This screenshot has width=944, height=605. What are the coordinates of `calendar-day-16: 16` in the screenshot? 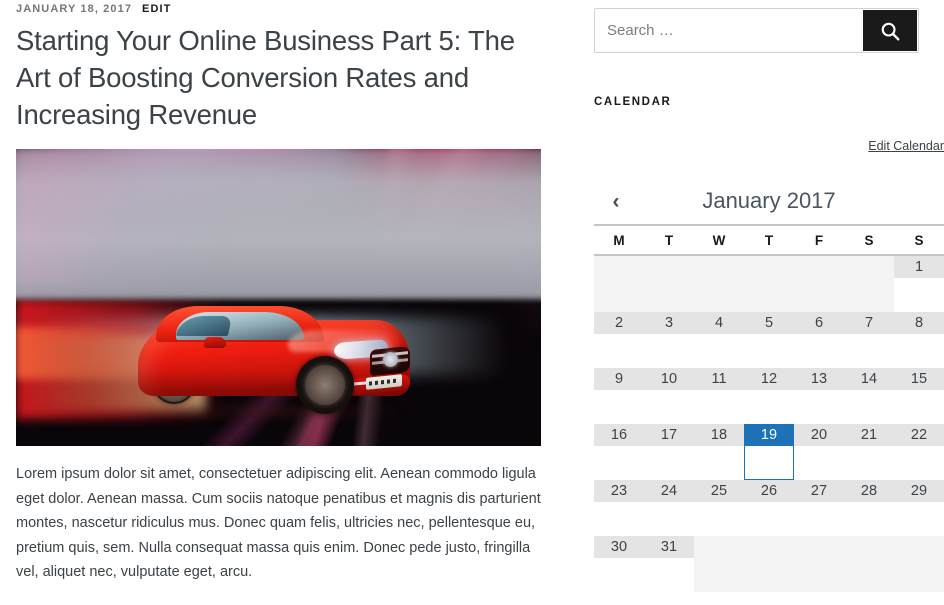 It's located at (619, 452).